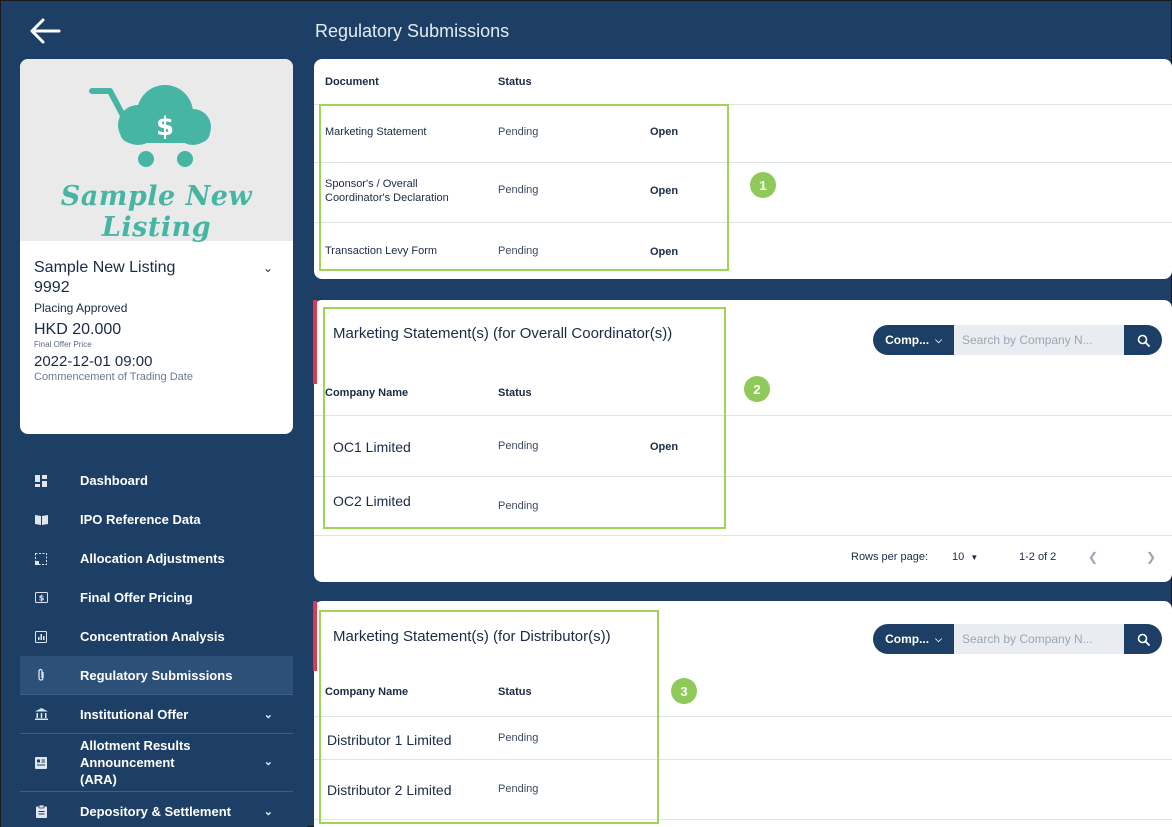  I want to click on rows-per-page-select: 10 ▼, so click(965, 557).